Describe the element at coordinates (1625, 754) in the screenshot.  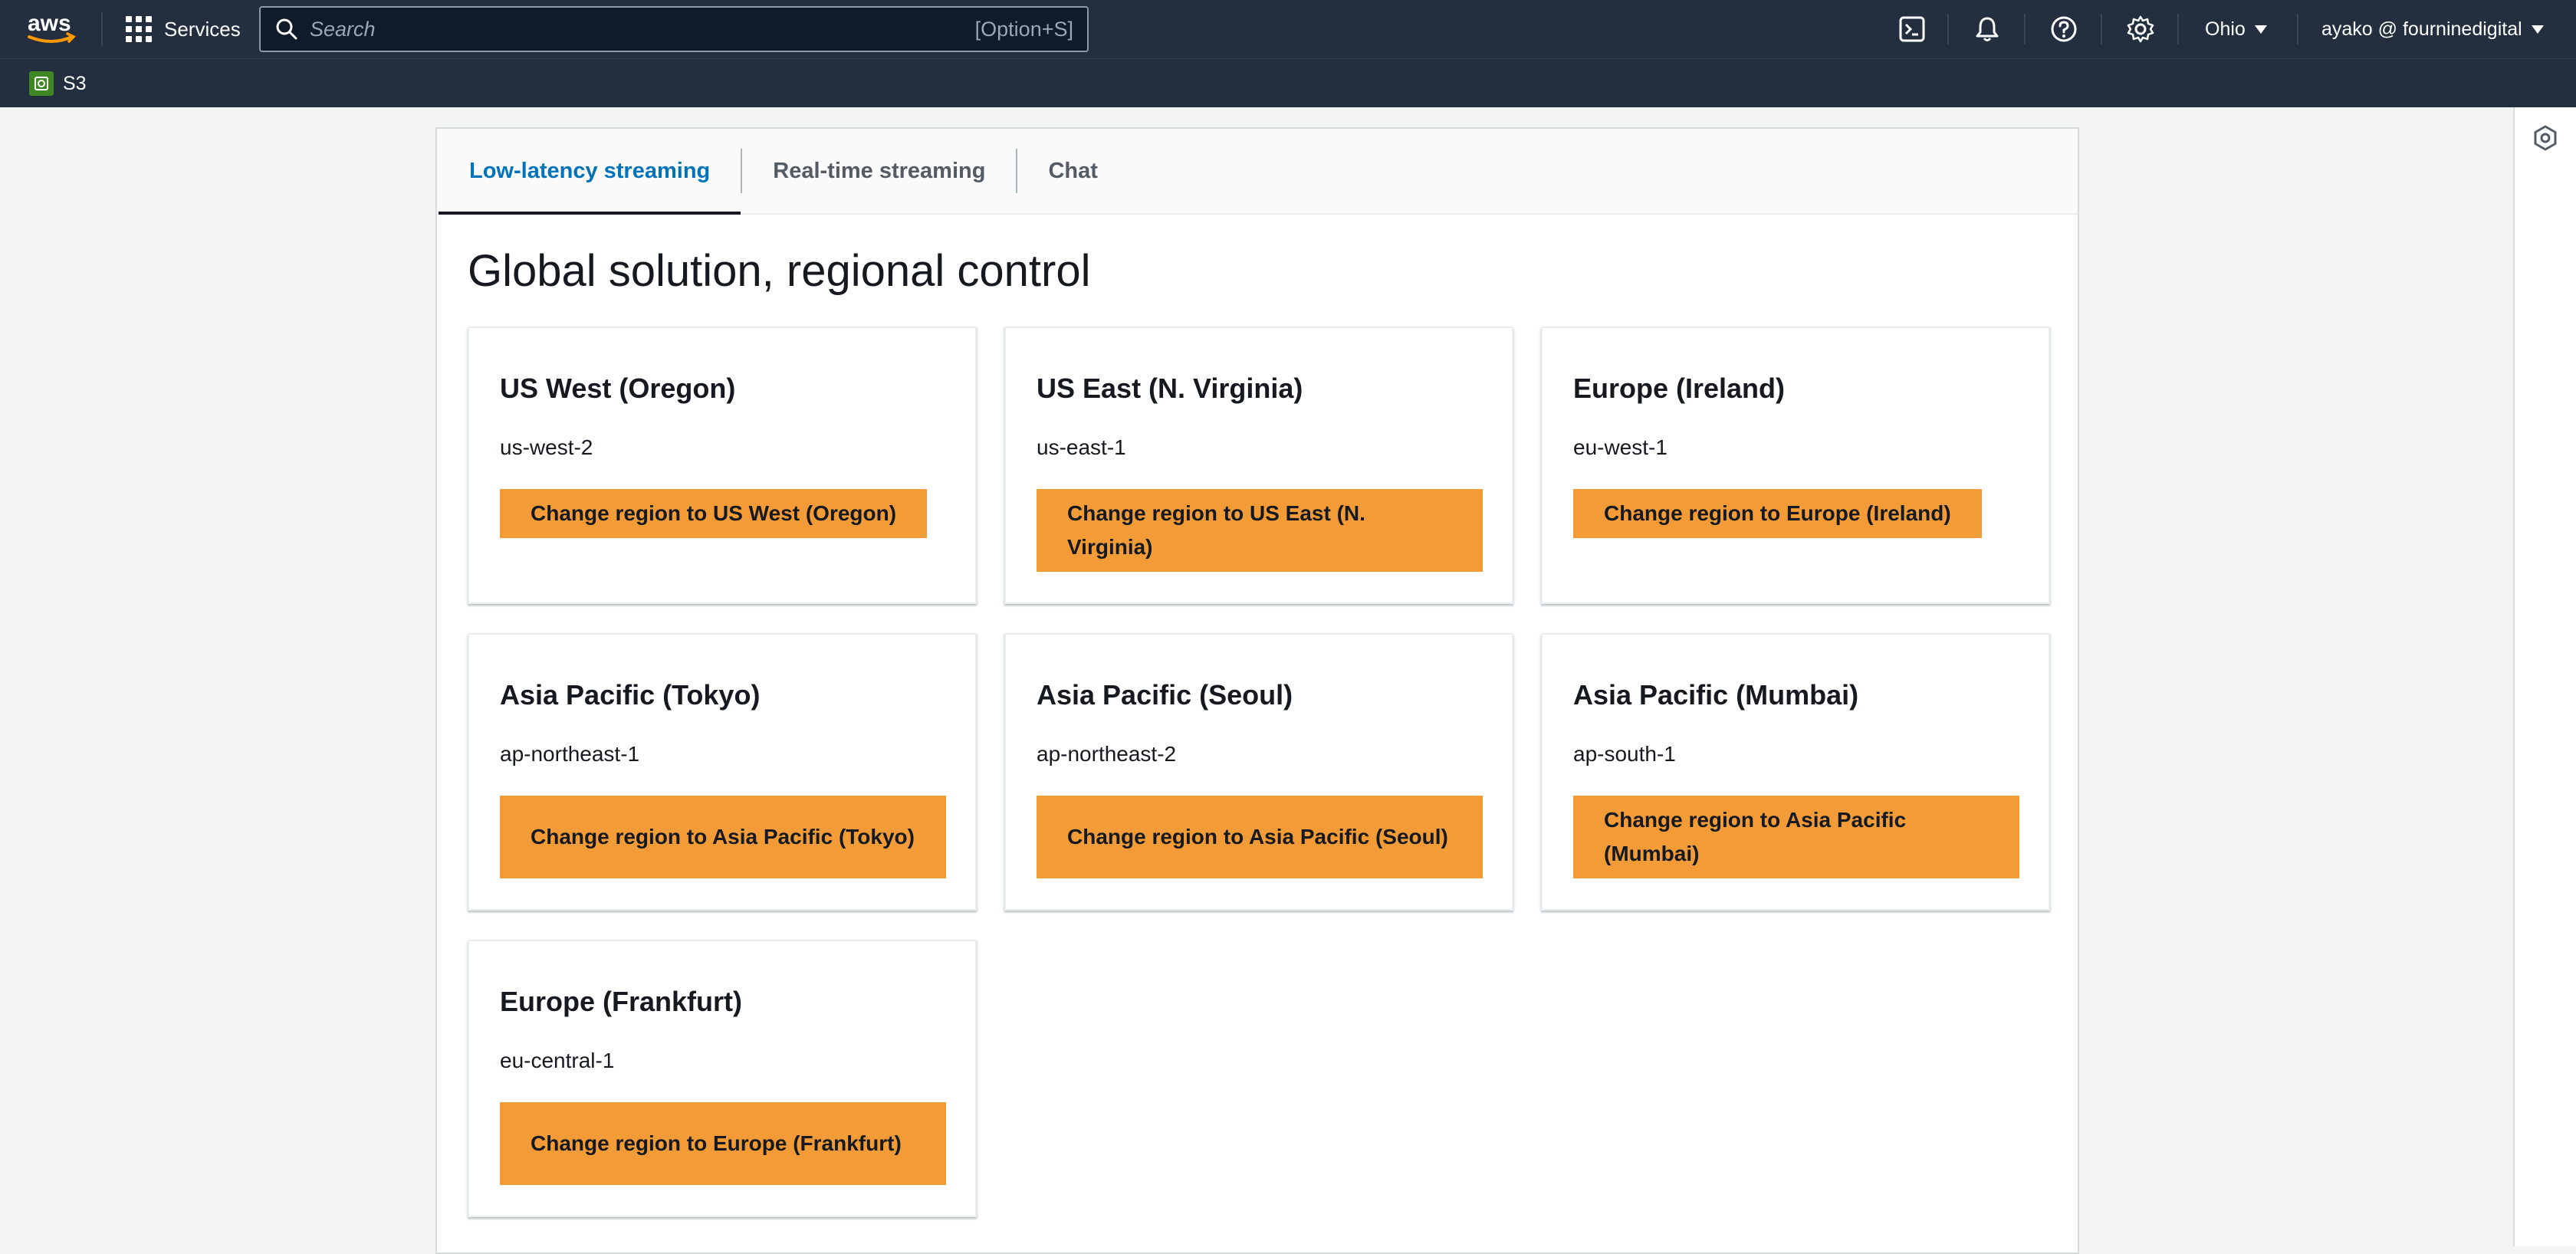
I see `region-code: ap-south-1` at that location.